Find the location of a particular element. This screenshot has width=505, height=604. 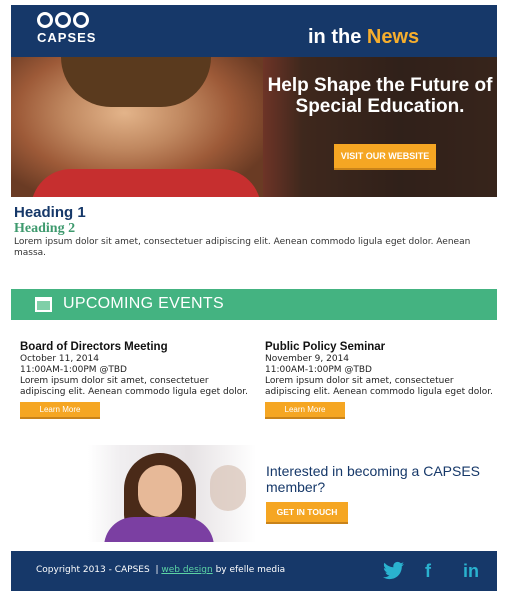

event-date: October 11, 2014 is located at coordinates (59, 359).